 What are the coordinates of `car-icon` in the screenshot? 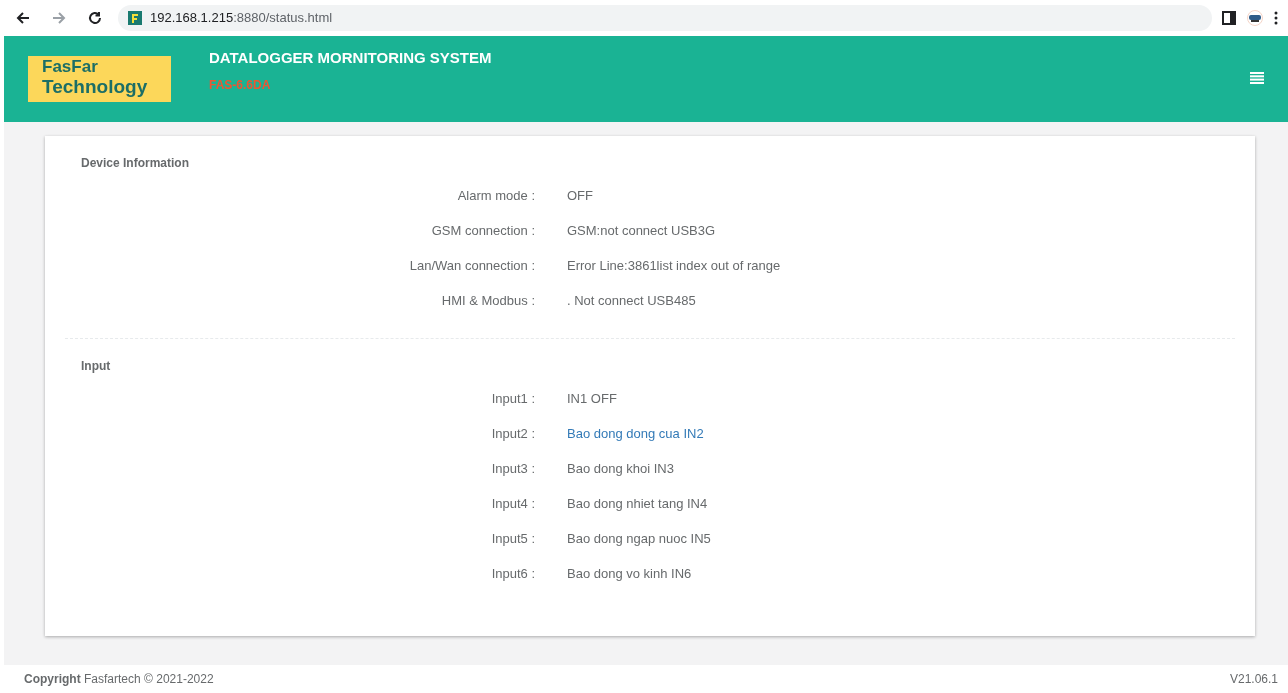 It's located at (1255, 18).